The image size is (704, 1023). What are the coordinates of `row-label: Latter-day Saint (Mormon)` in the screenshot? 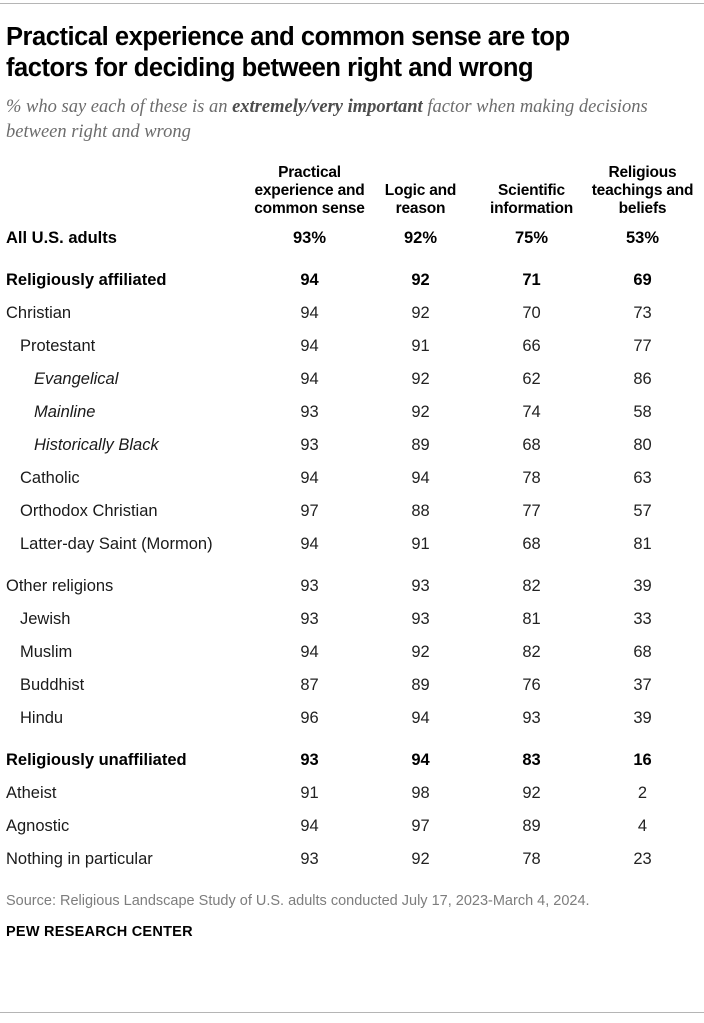 It's located at (116, 543).